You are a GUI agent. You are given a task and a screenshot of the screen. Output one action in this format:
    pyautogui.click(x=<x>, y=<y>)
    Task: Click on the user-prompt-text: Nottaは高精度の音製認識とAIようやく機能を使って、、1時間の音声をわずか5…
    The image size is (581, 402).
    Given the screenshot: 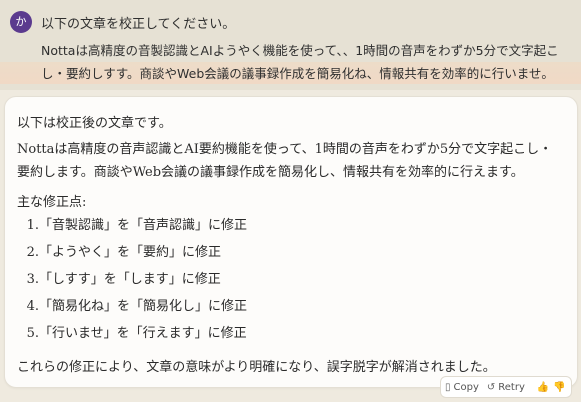 What is the action you would take?
    pyautogui.click(x=300, y=62)
    